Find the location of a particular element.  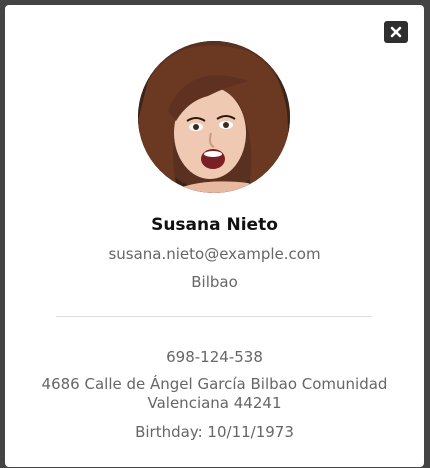

profile-name: Susana Nieto is located at coordinates (214, 225).